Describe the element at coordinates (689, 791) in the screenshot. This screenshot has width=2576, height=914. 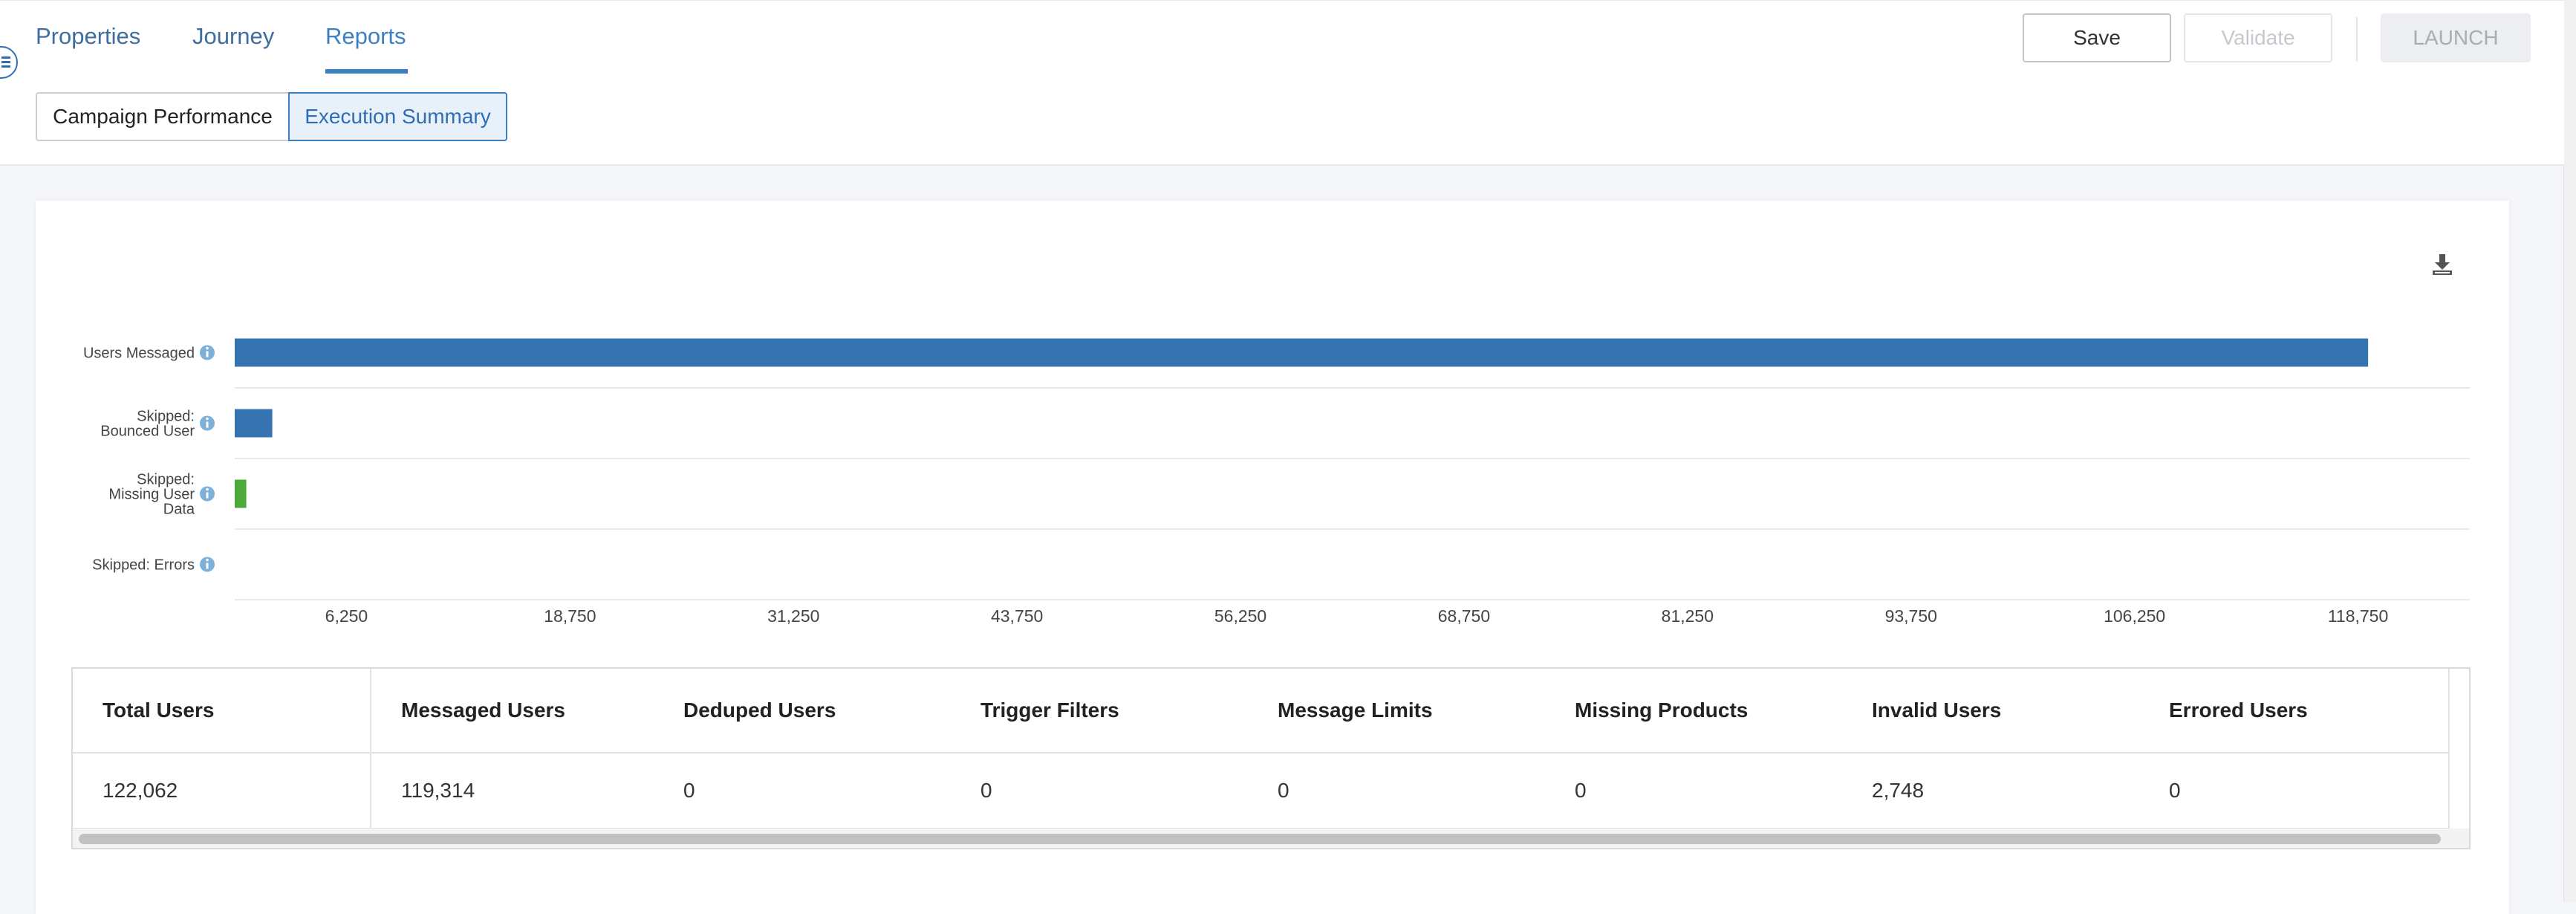
I see `cell-deduped-users: 0` at that location.